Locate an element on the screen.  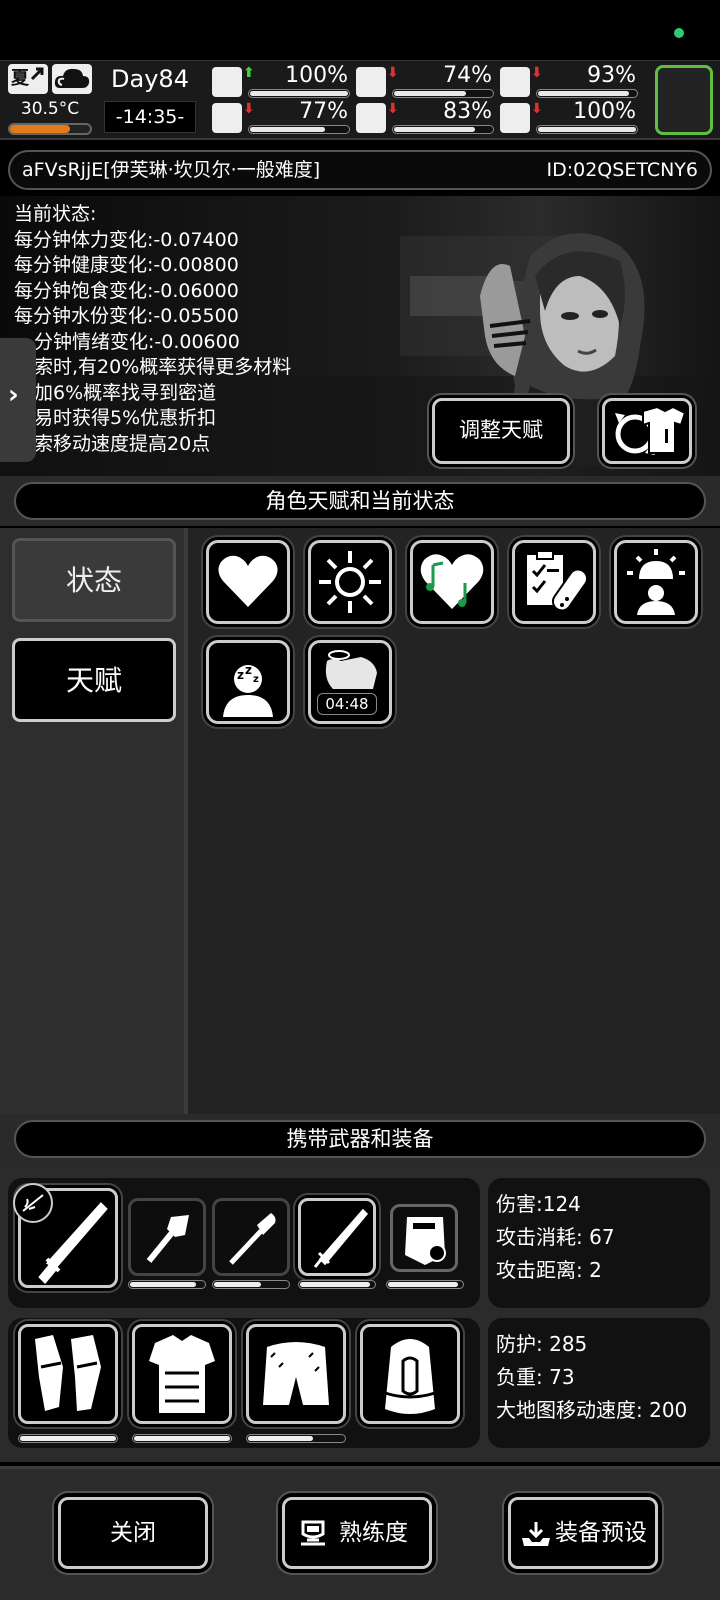
load-stat: 负重: 73 is located at coordinates (535, 1377).